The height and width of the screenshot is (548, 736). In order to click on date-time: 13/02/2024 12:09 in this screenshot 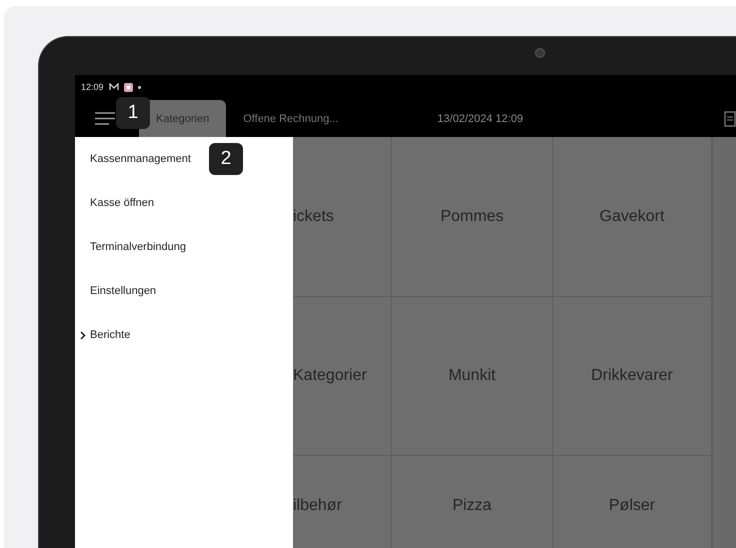, I will do `click(480, 119)`.